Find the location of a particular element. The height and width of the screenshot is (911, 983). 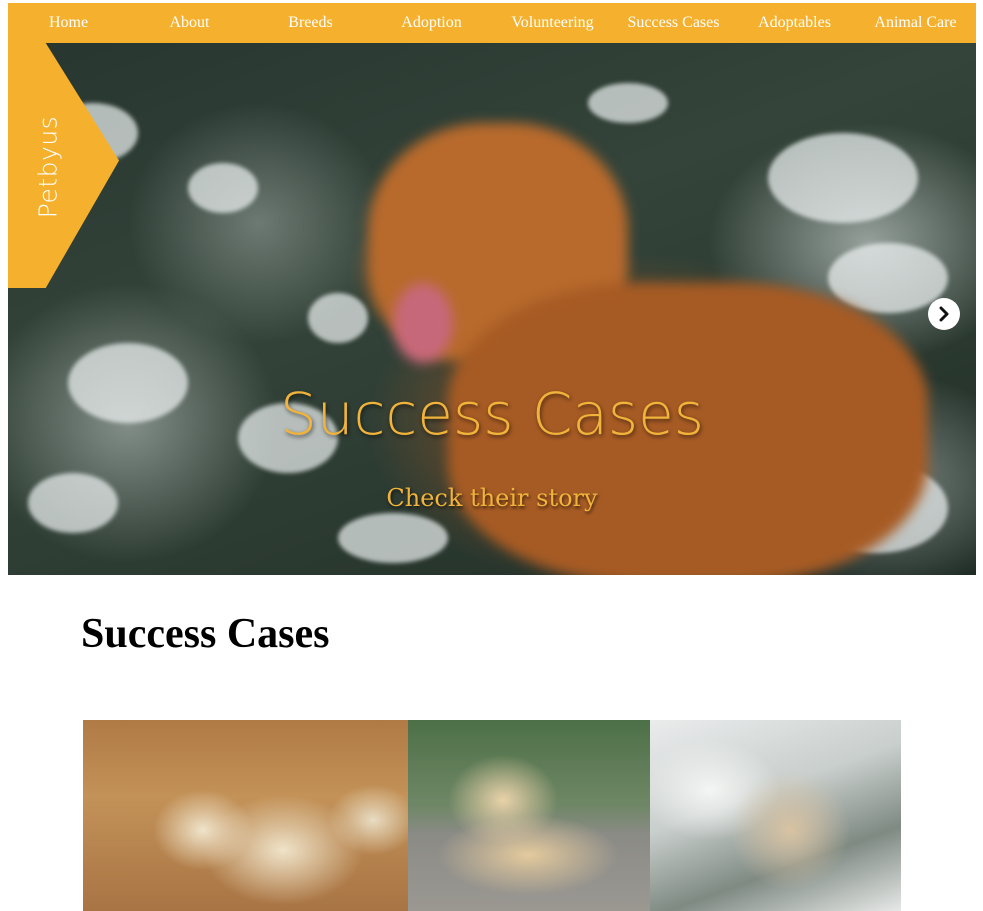

nav-adoption: Adoption is located at coordinates (431, 23).